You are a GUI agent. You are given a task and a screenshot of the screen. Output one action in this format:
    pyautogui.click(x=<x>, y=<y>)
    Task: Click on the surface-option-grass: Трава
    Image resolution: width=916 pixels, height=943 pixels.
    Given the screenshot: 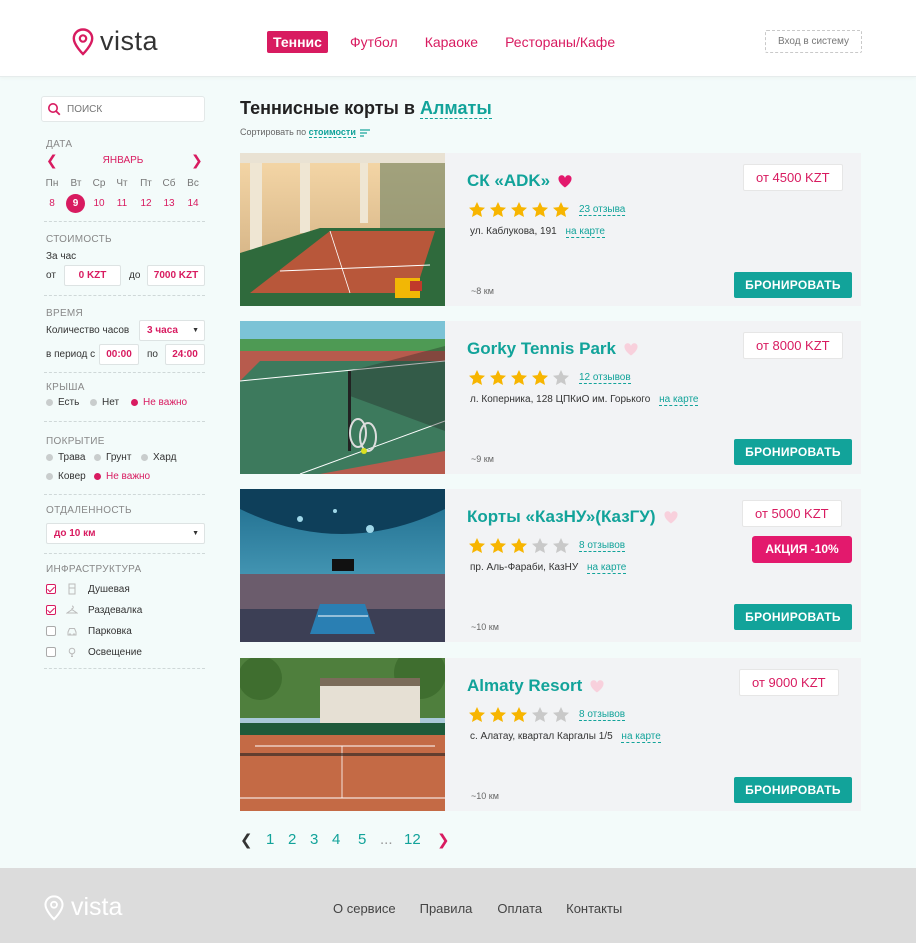 What is the action you would take?
    pyautogui.click(x=65, y=457)
    